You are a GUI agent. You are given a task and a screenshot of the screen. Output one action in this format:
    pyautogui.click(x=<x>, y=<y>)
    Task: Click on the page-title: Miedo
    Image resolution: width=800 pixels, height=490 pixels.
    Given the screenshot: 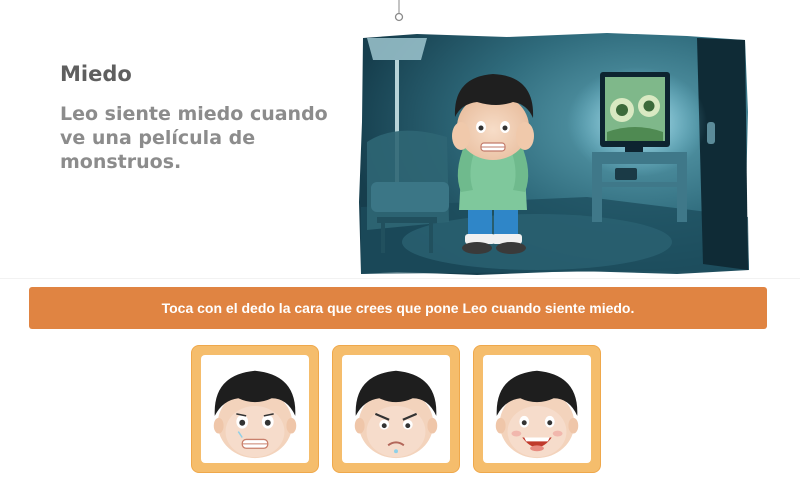 What is the action you would take?
    pyautogui.click(x=96, y=74)
    